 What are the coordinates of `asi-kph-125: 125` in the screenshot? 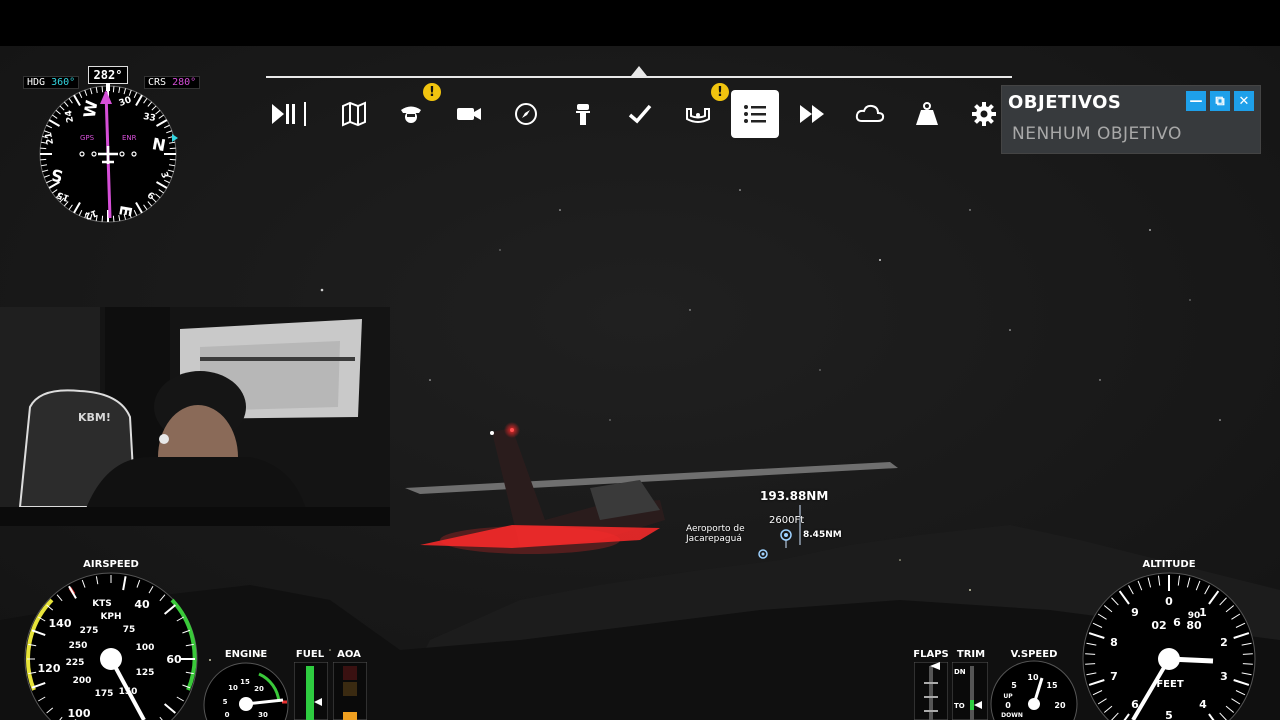 It's located at (145, 673).